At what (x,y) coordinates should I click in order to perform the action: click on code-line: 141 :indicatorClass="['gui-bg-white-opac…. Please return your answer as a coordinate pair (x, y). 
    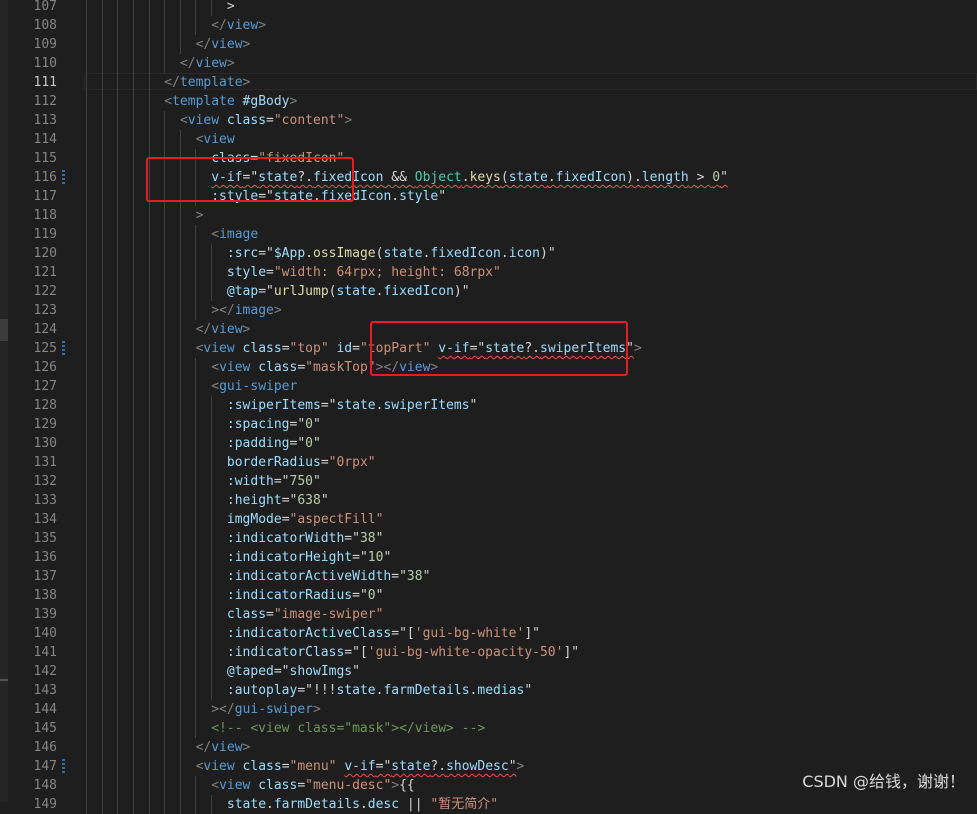
    Looking at the image, I should click on (488, 652).